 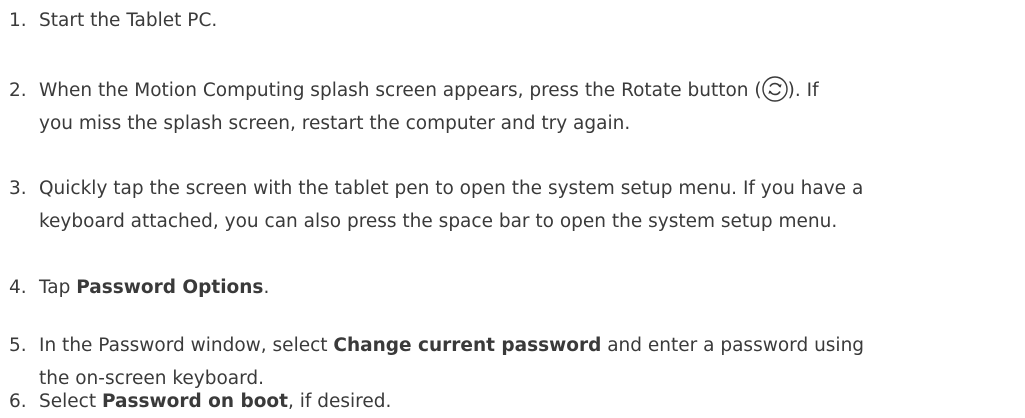 I want to click on step-text-pre: Select, so click(x=70, y=401).